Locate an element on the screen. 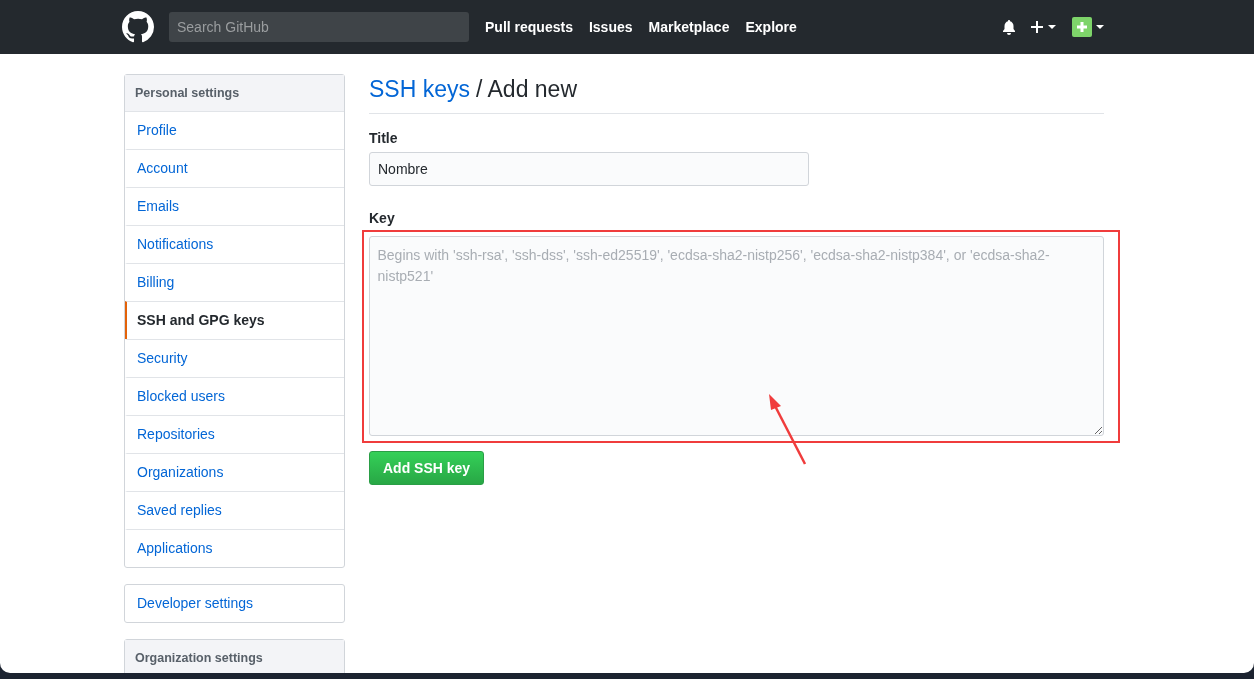 Image resolution: width=1254 pixels, height=679 pixels. menu-item: Developer settings is located at coordinates (234, 603).